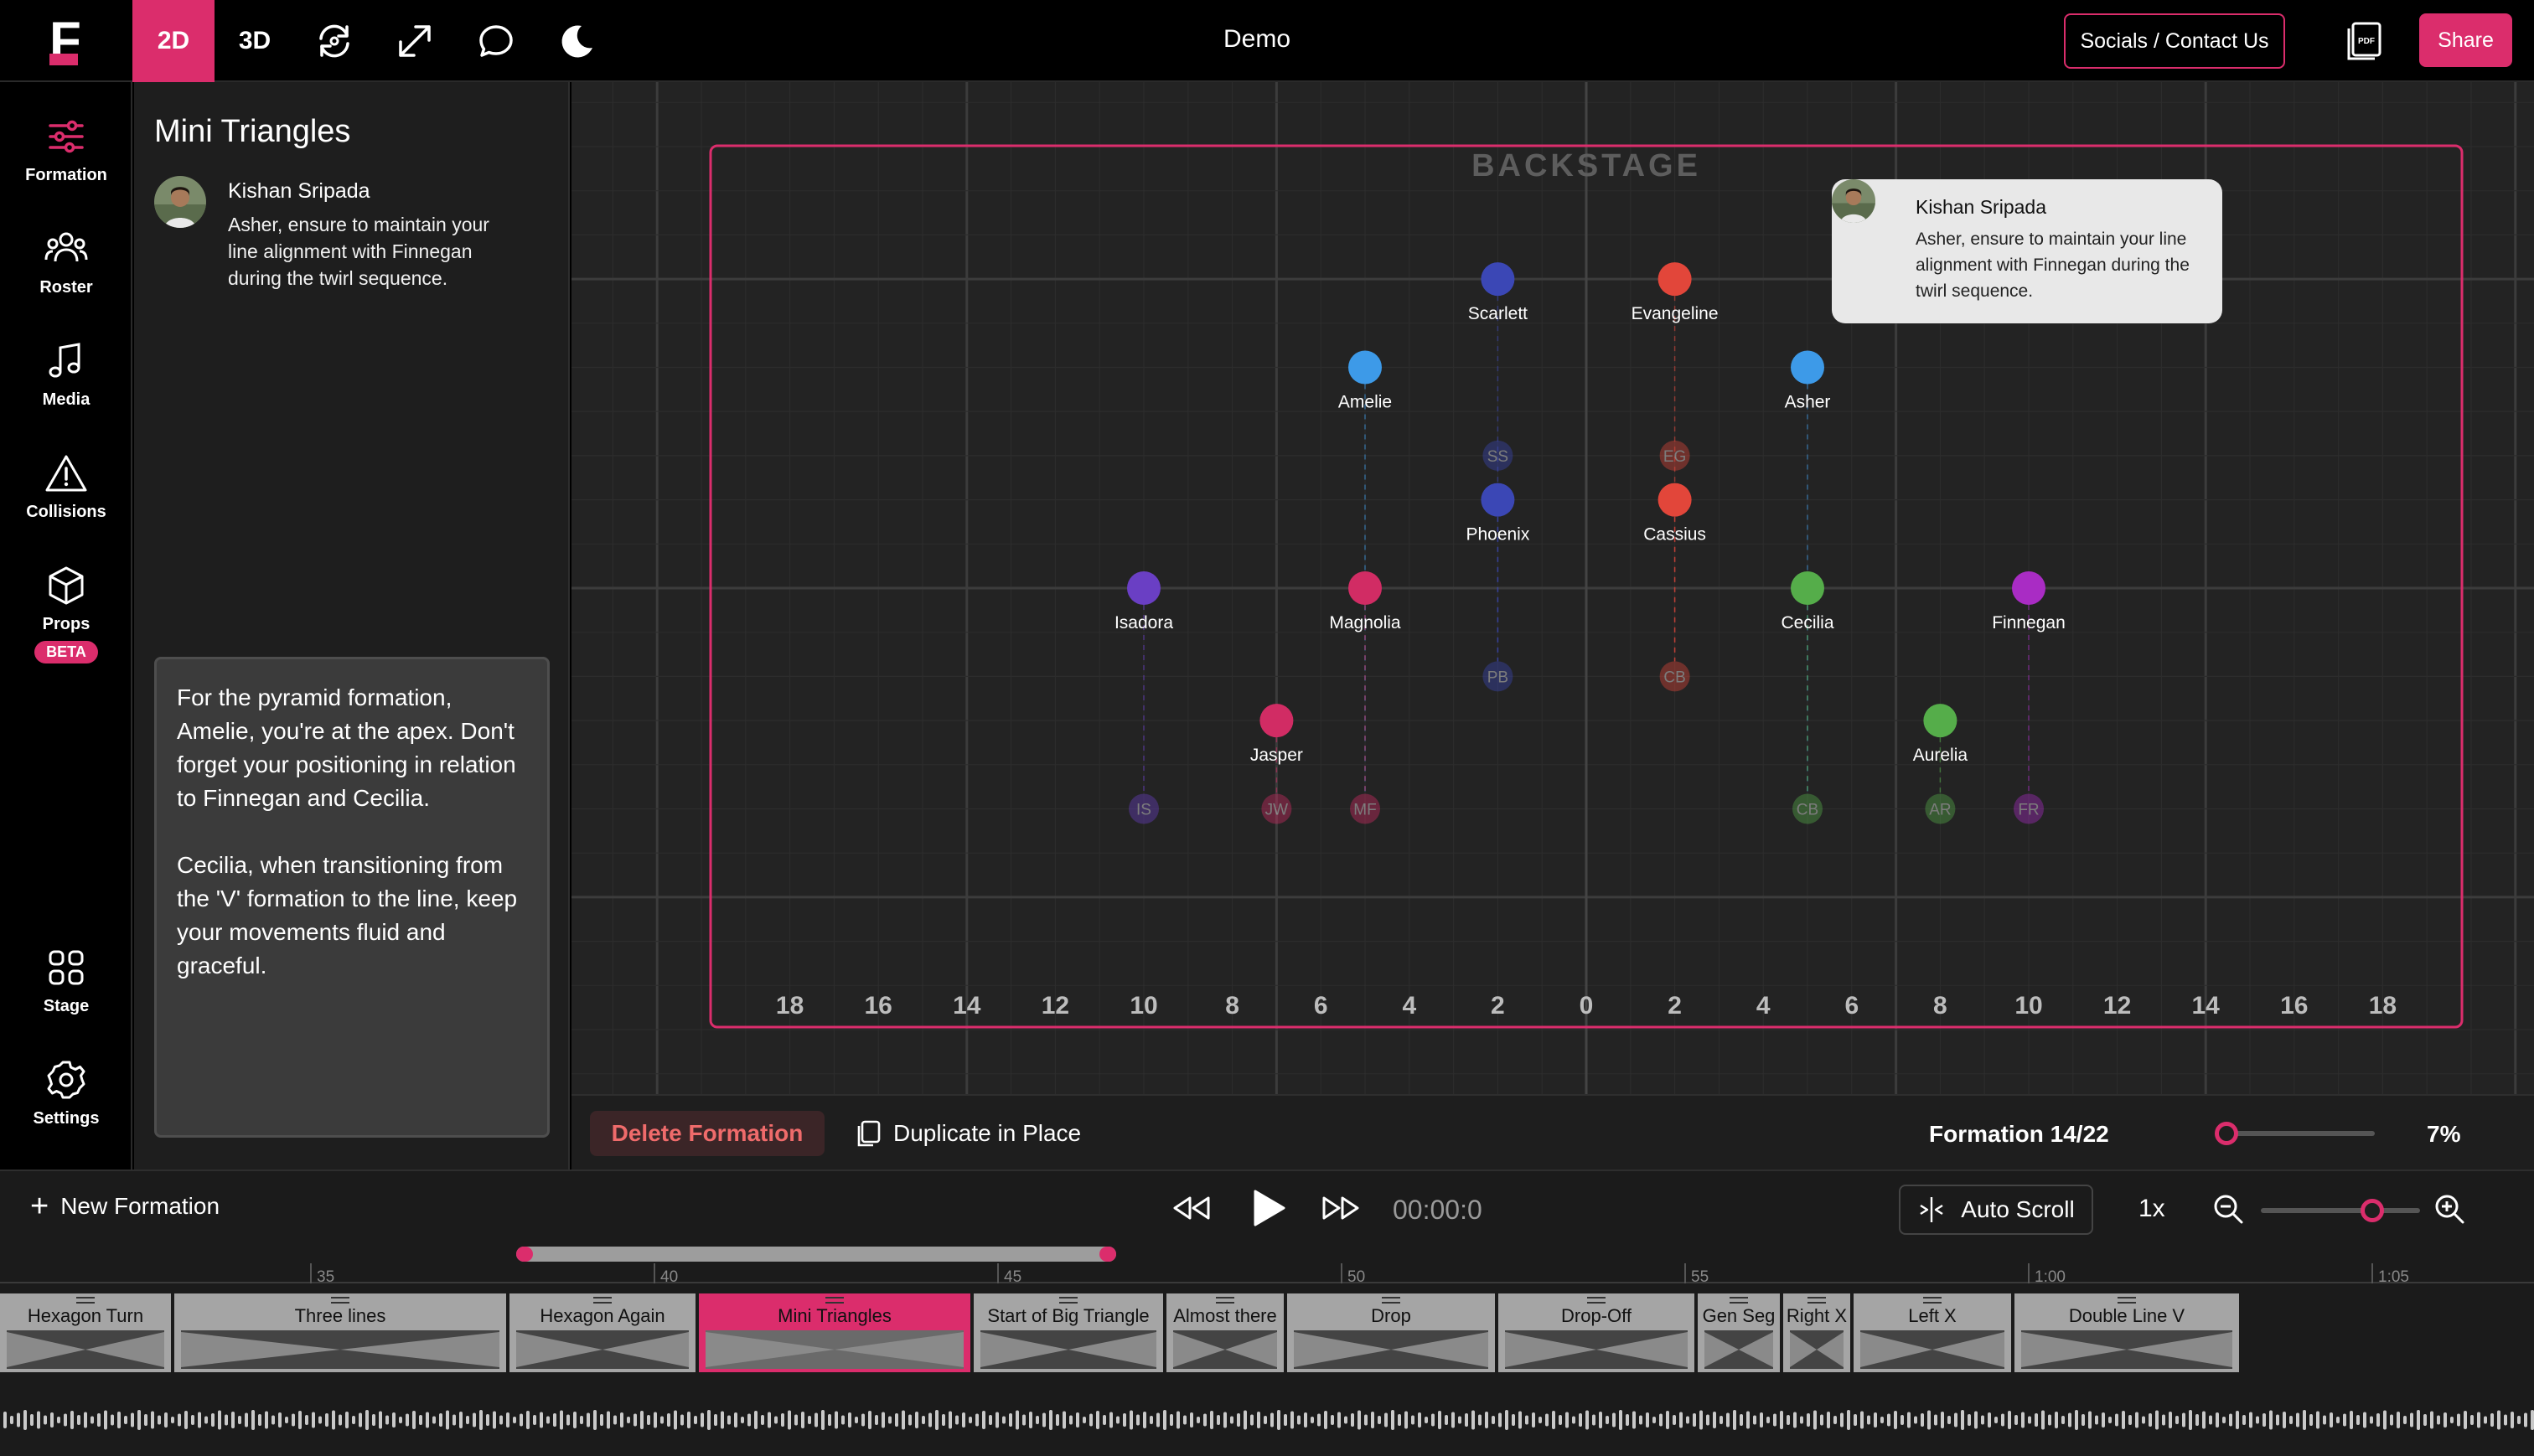  I want to click on ghost-dancer: AR, so click(1941, 808).